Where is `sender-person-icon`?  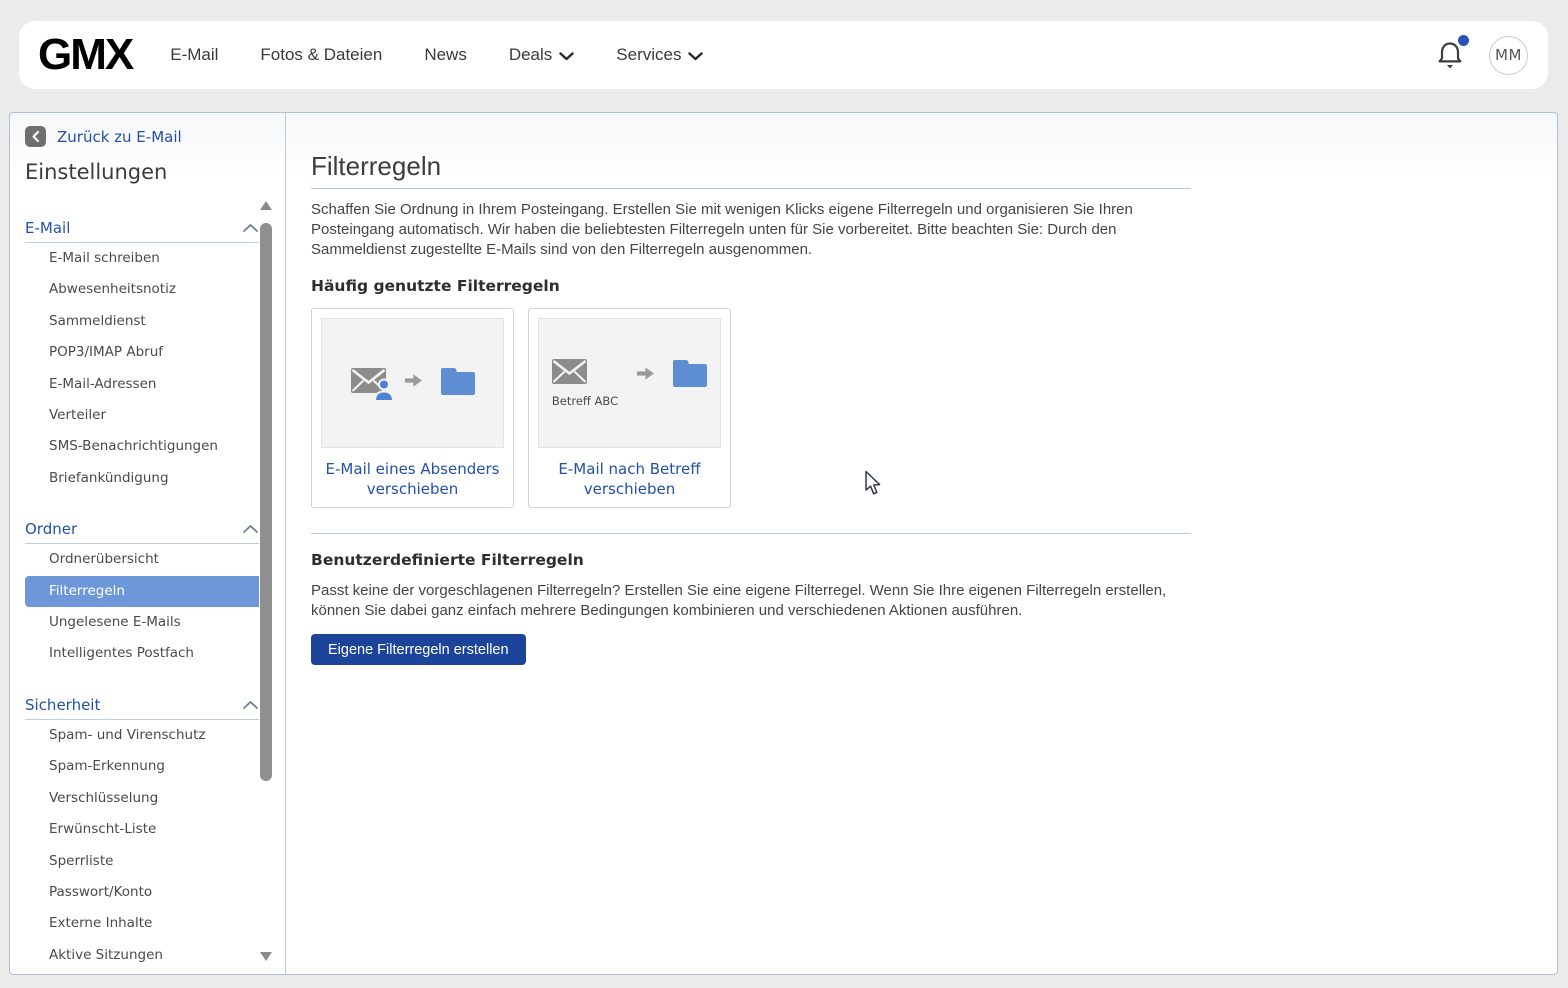
sender-person-icon is located at coordinates (384, 392).